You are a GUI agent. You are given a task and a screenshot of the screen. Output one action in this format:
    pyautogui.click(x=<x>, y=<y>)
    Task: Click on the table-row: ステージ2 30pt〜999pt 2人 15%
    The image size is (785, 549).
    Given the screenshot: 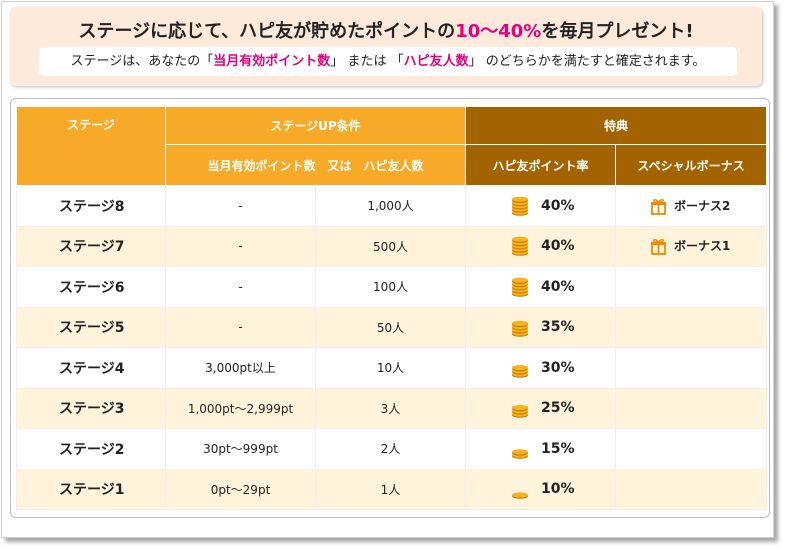 What is the action you would take?
    pyautogui.click(x=392, y=449)
    